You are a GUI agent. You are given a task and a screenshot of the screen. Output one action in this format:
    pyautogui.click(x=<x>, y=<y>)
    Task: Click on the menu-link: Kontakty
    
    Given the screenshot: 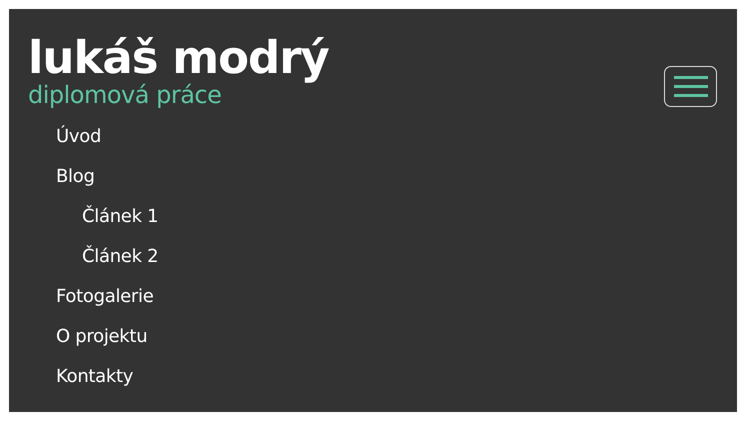 What is the action you would take?
    pyautogui.click(x=95, y=377)
    